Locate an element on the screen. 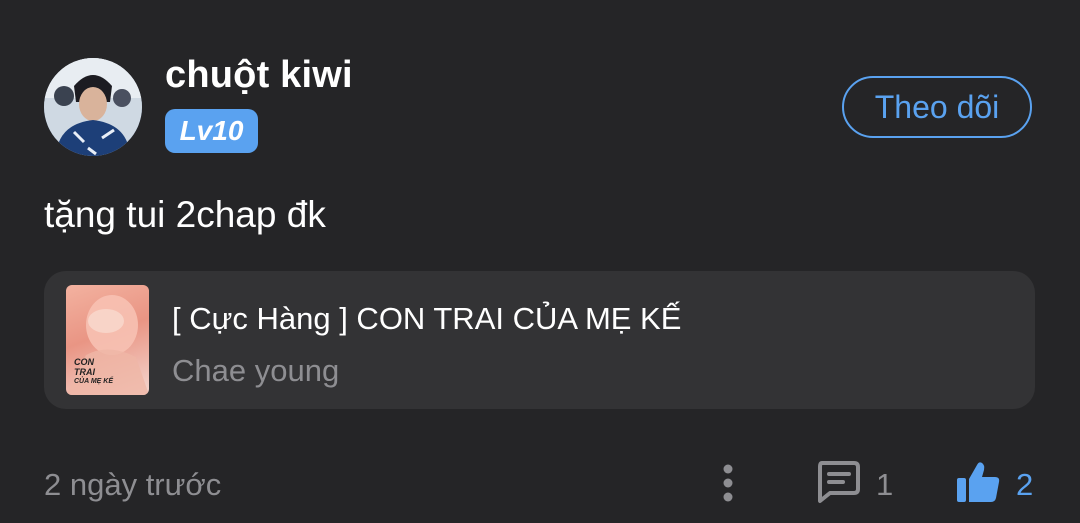 This screenshot has height=523, width=1080. cover-title-line3: CỦA MẸ KẾ is located at coordinates (94, 381).